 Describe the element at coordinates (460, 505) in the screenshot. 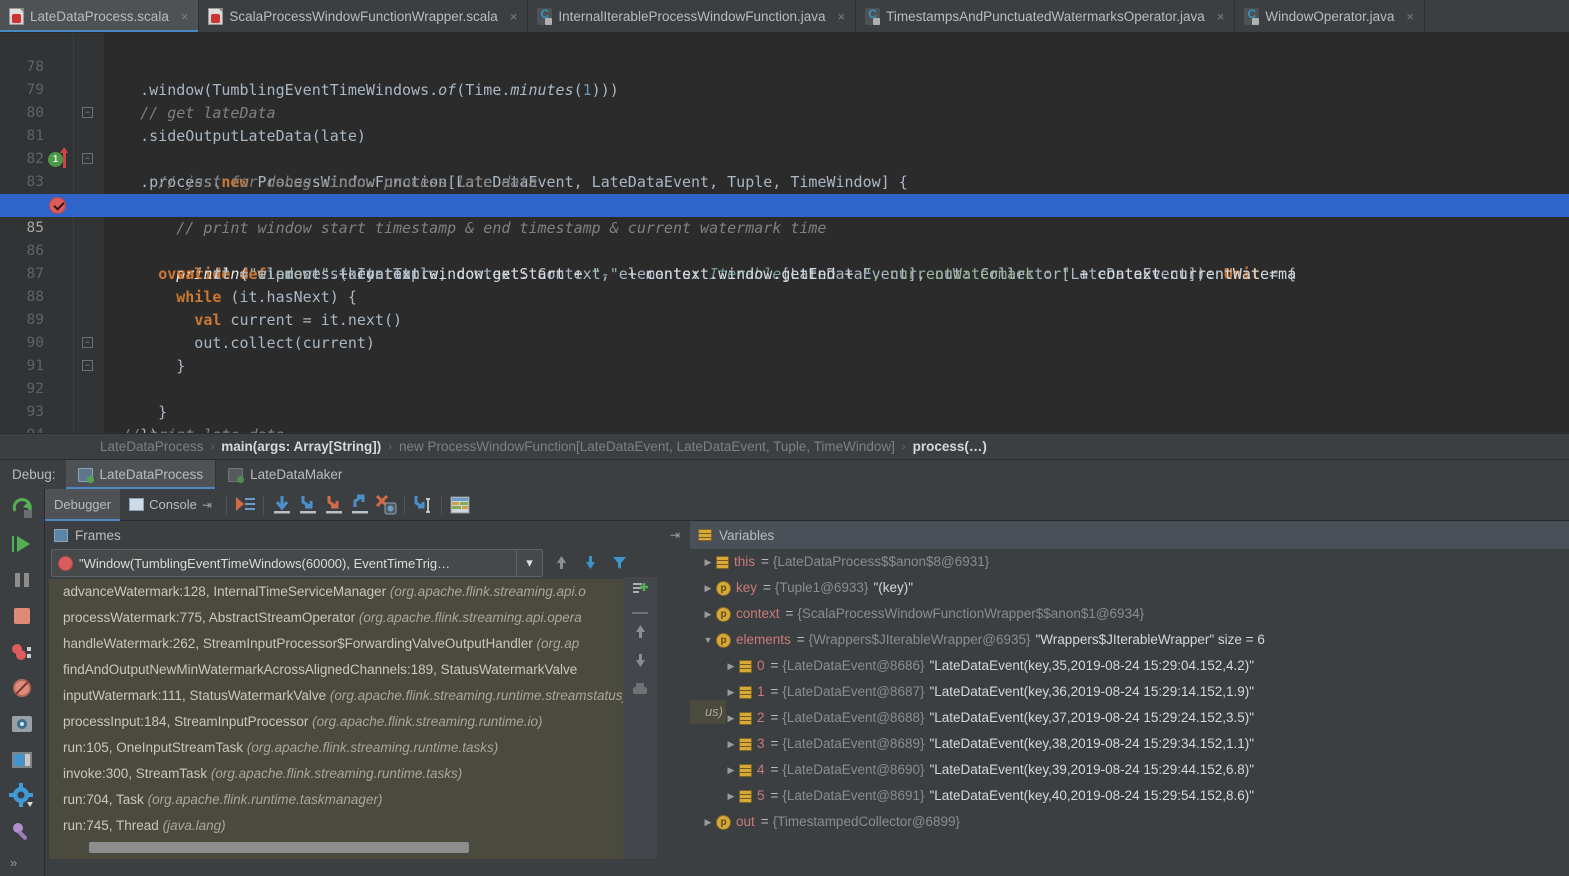

I see `evaluate-expression-button` at that location.